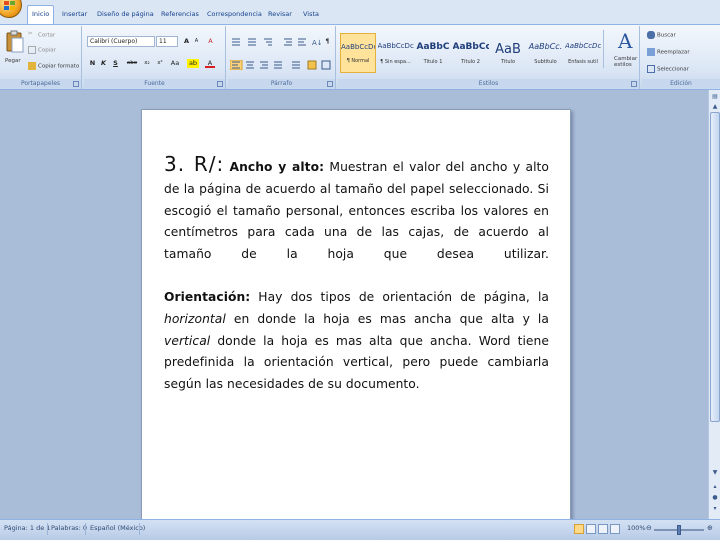 The width and height of the screenshot is (720, 540). Describe the element at coordinates (508, 53) in the screenshot. I see `style-option: AaB Título` at that location.